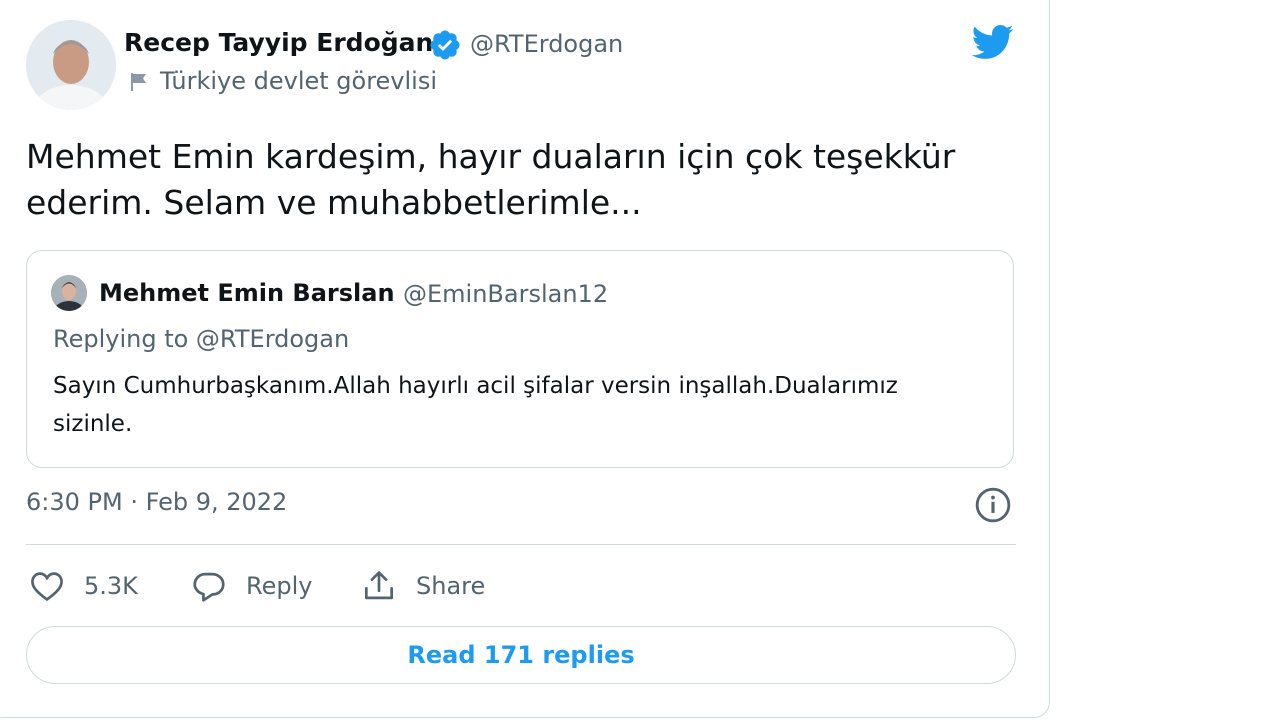 The width and height of the screenshot is (1280, 720). What do you see at coordinates (83, 586) in the screenshot?
I see `like-button: 5.3K` at bounding box center [83, 586].